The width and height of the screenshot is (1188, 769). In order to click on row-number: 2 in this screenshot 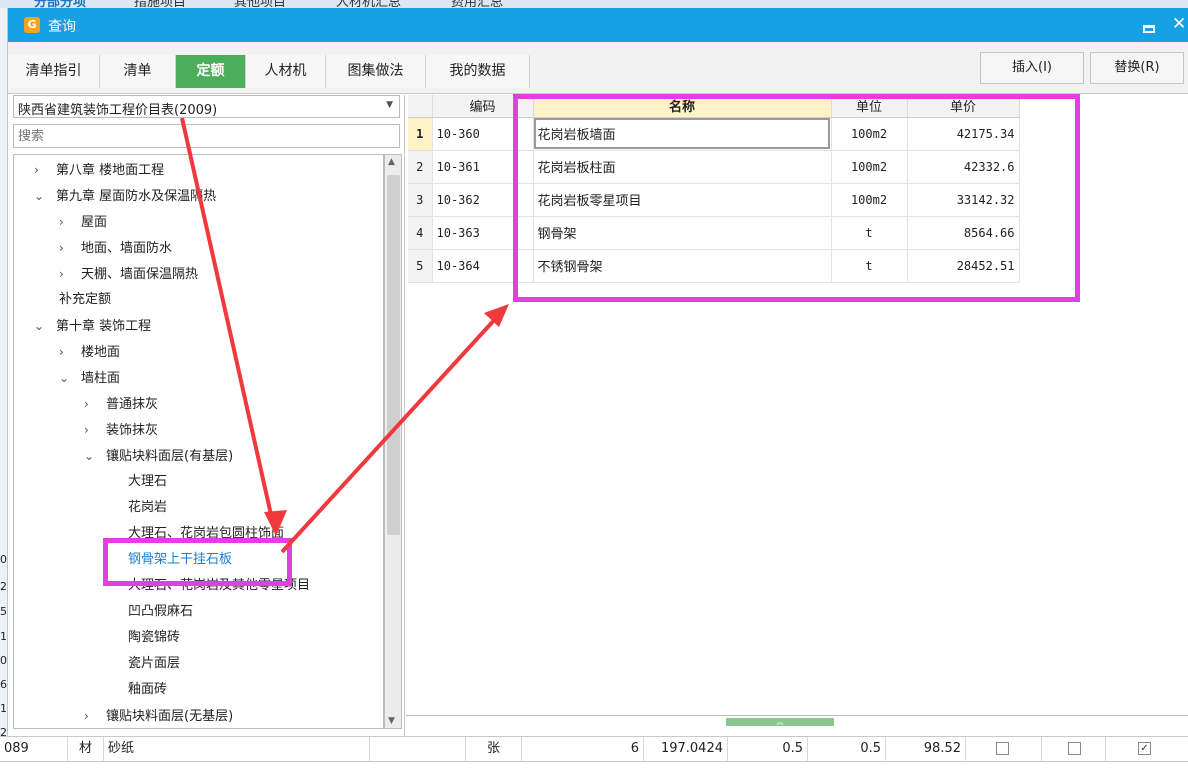, I will do `click(420, 167)`.